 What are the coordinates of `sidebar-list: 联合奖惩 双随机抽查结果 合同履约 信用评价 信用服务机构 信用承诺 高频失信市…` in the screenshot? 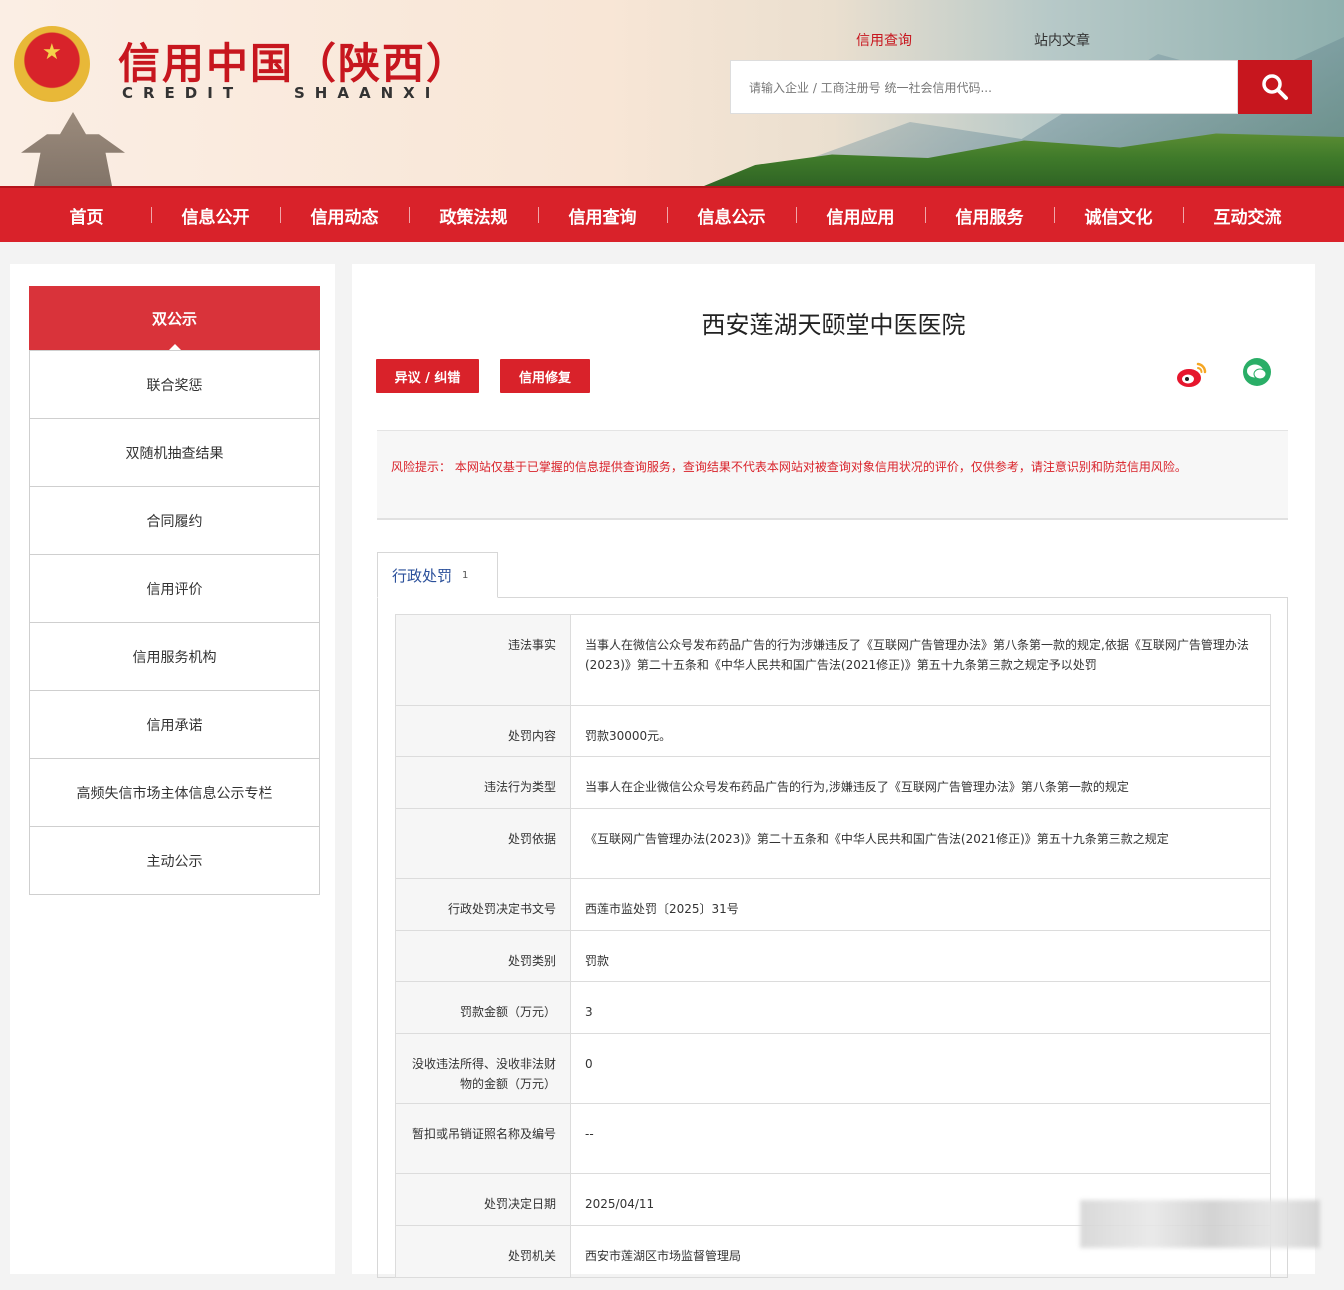 It's located at (174, 622).